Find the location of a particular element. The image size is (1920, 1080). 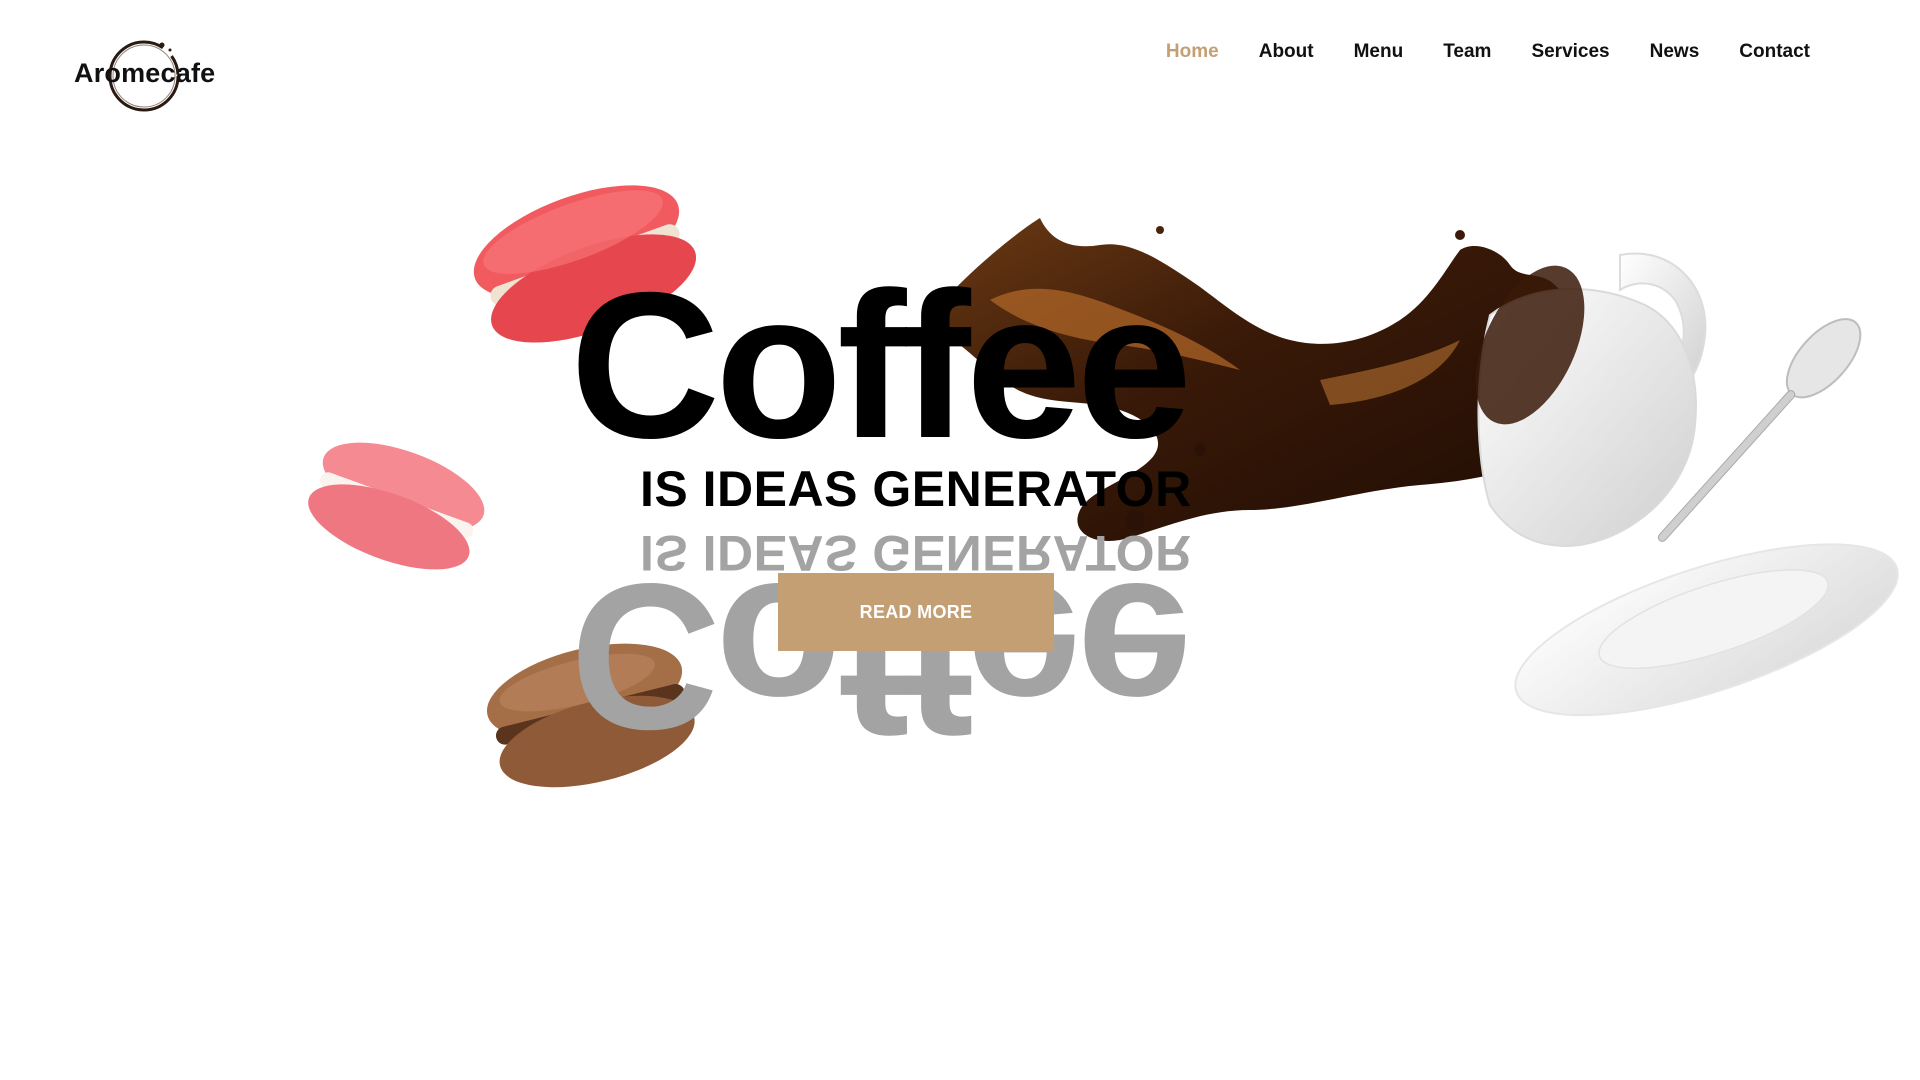

nav-item-home: Home is located at coordinates (1192, 52).